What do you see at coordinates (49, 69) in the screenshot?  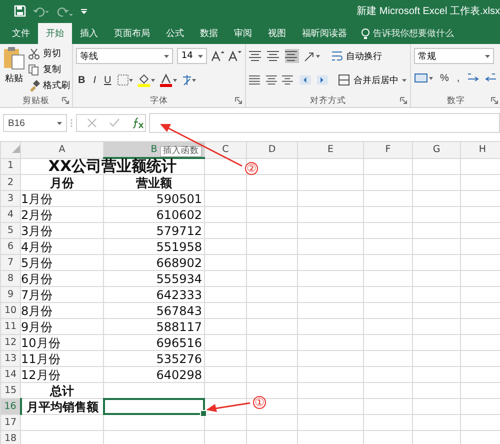 I see `copy-button: 复制` at bounding box center [49, 69].